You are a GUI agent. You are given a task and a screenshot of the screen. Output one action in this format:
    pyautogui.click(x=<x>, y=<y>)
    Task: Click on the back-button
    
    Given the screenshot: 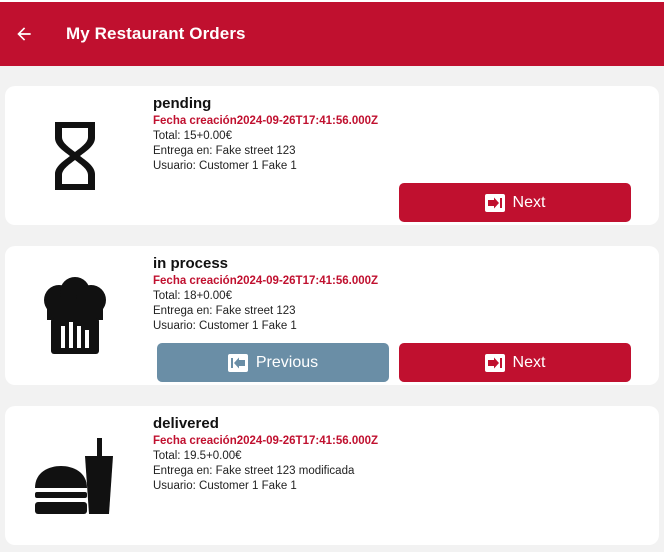 What is the action you would take?
    pyautogui.click(x=24, y=34)
    